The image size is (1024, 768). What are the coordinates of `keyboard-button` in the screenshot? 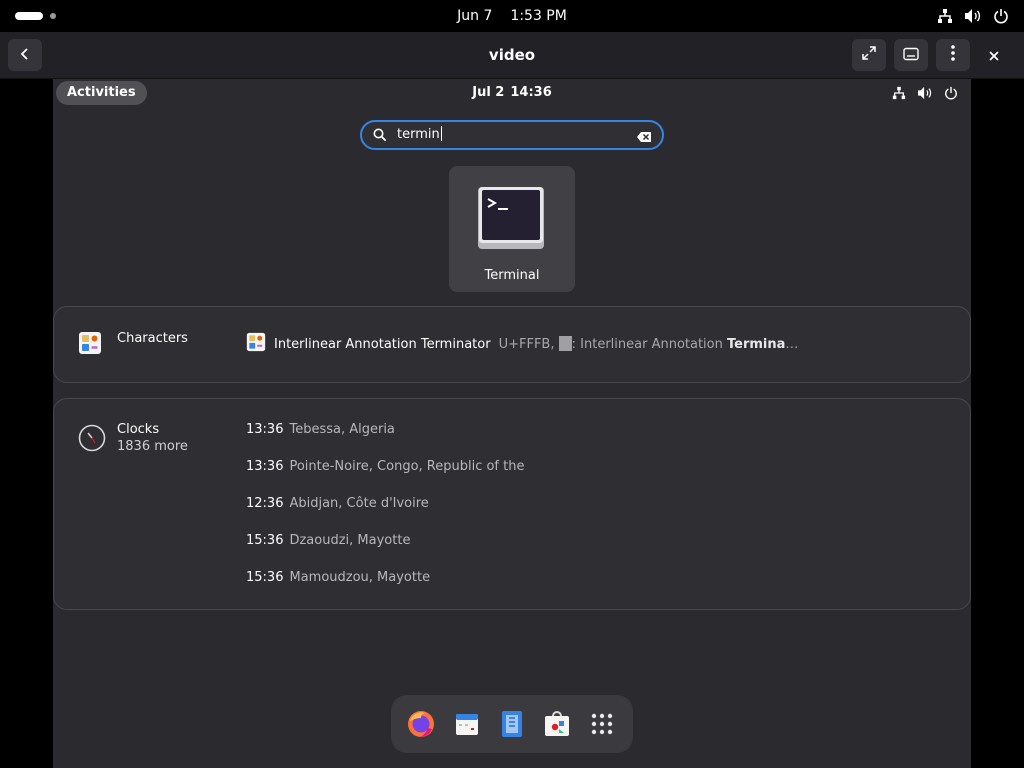 It's located at (911, 55).